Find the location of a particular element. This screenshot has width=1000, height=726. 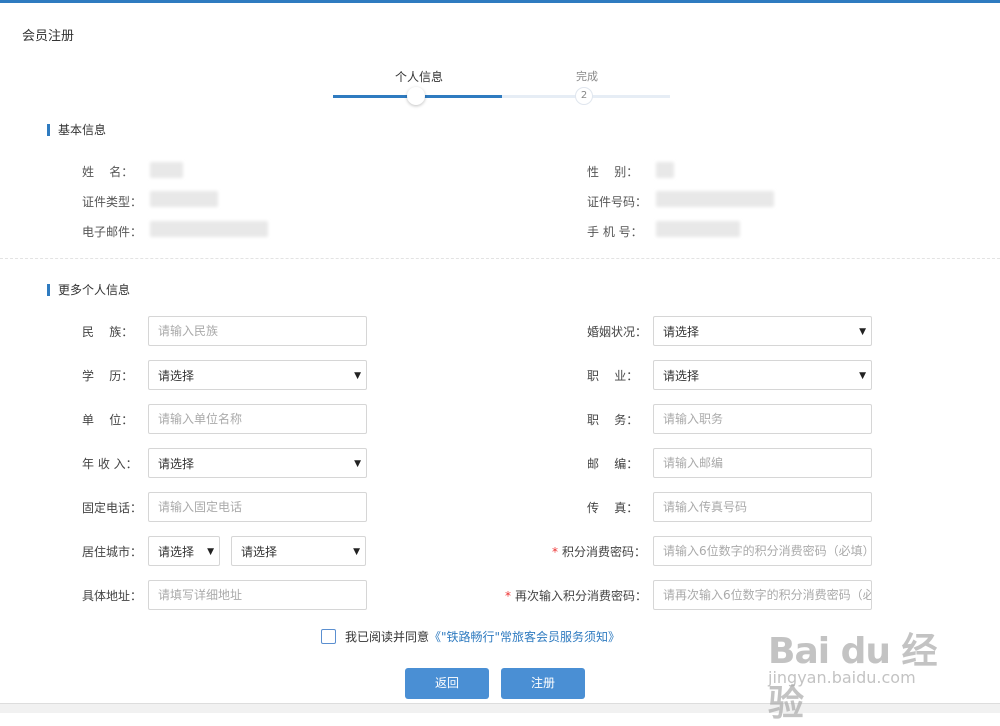

income-value: 请选择 is located at coordinates (176, 464).